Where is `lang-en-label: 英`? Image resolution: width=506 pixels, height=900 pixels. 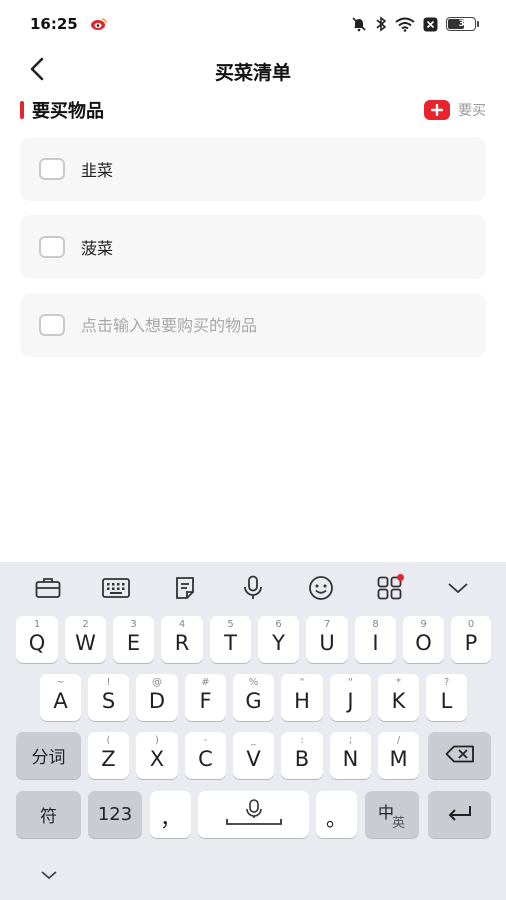 lang-en-label: 英 is located at coordinates (399, 823).